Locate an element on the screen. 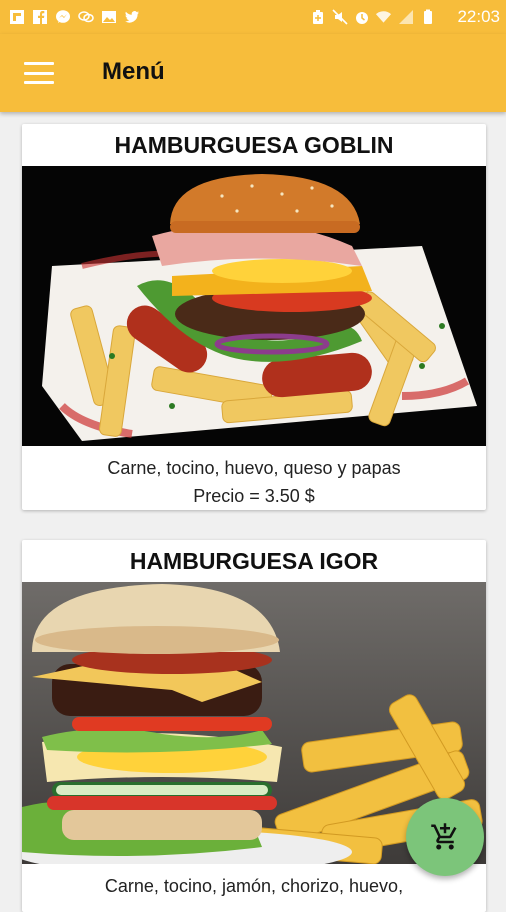  battery-icon is located at coordinates (427, 16).